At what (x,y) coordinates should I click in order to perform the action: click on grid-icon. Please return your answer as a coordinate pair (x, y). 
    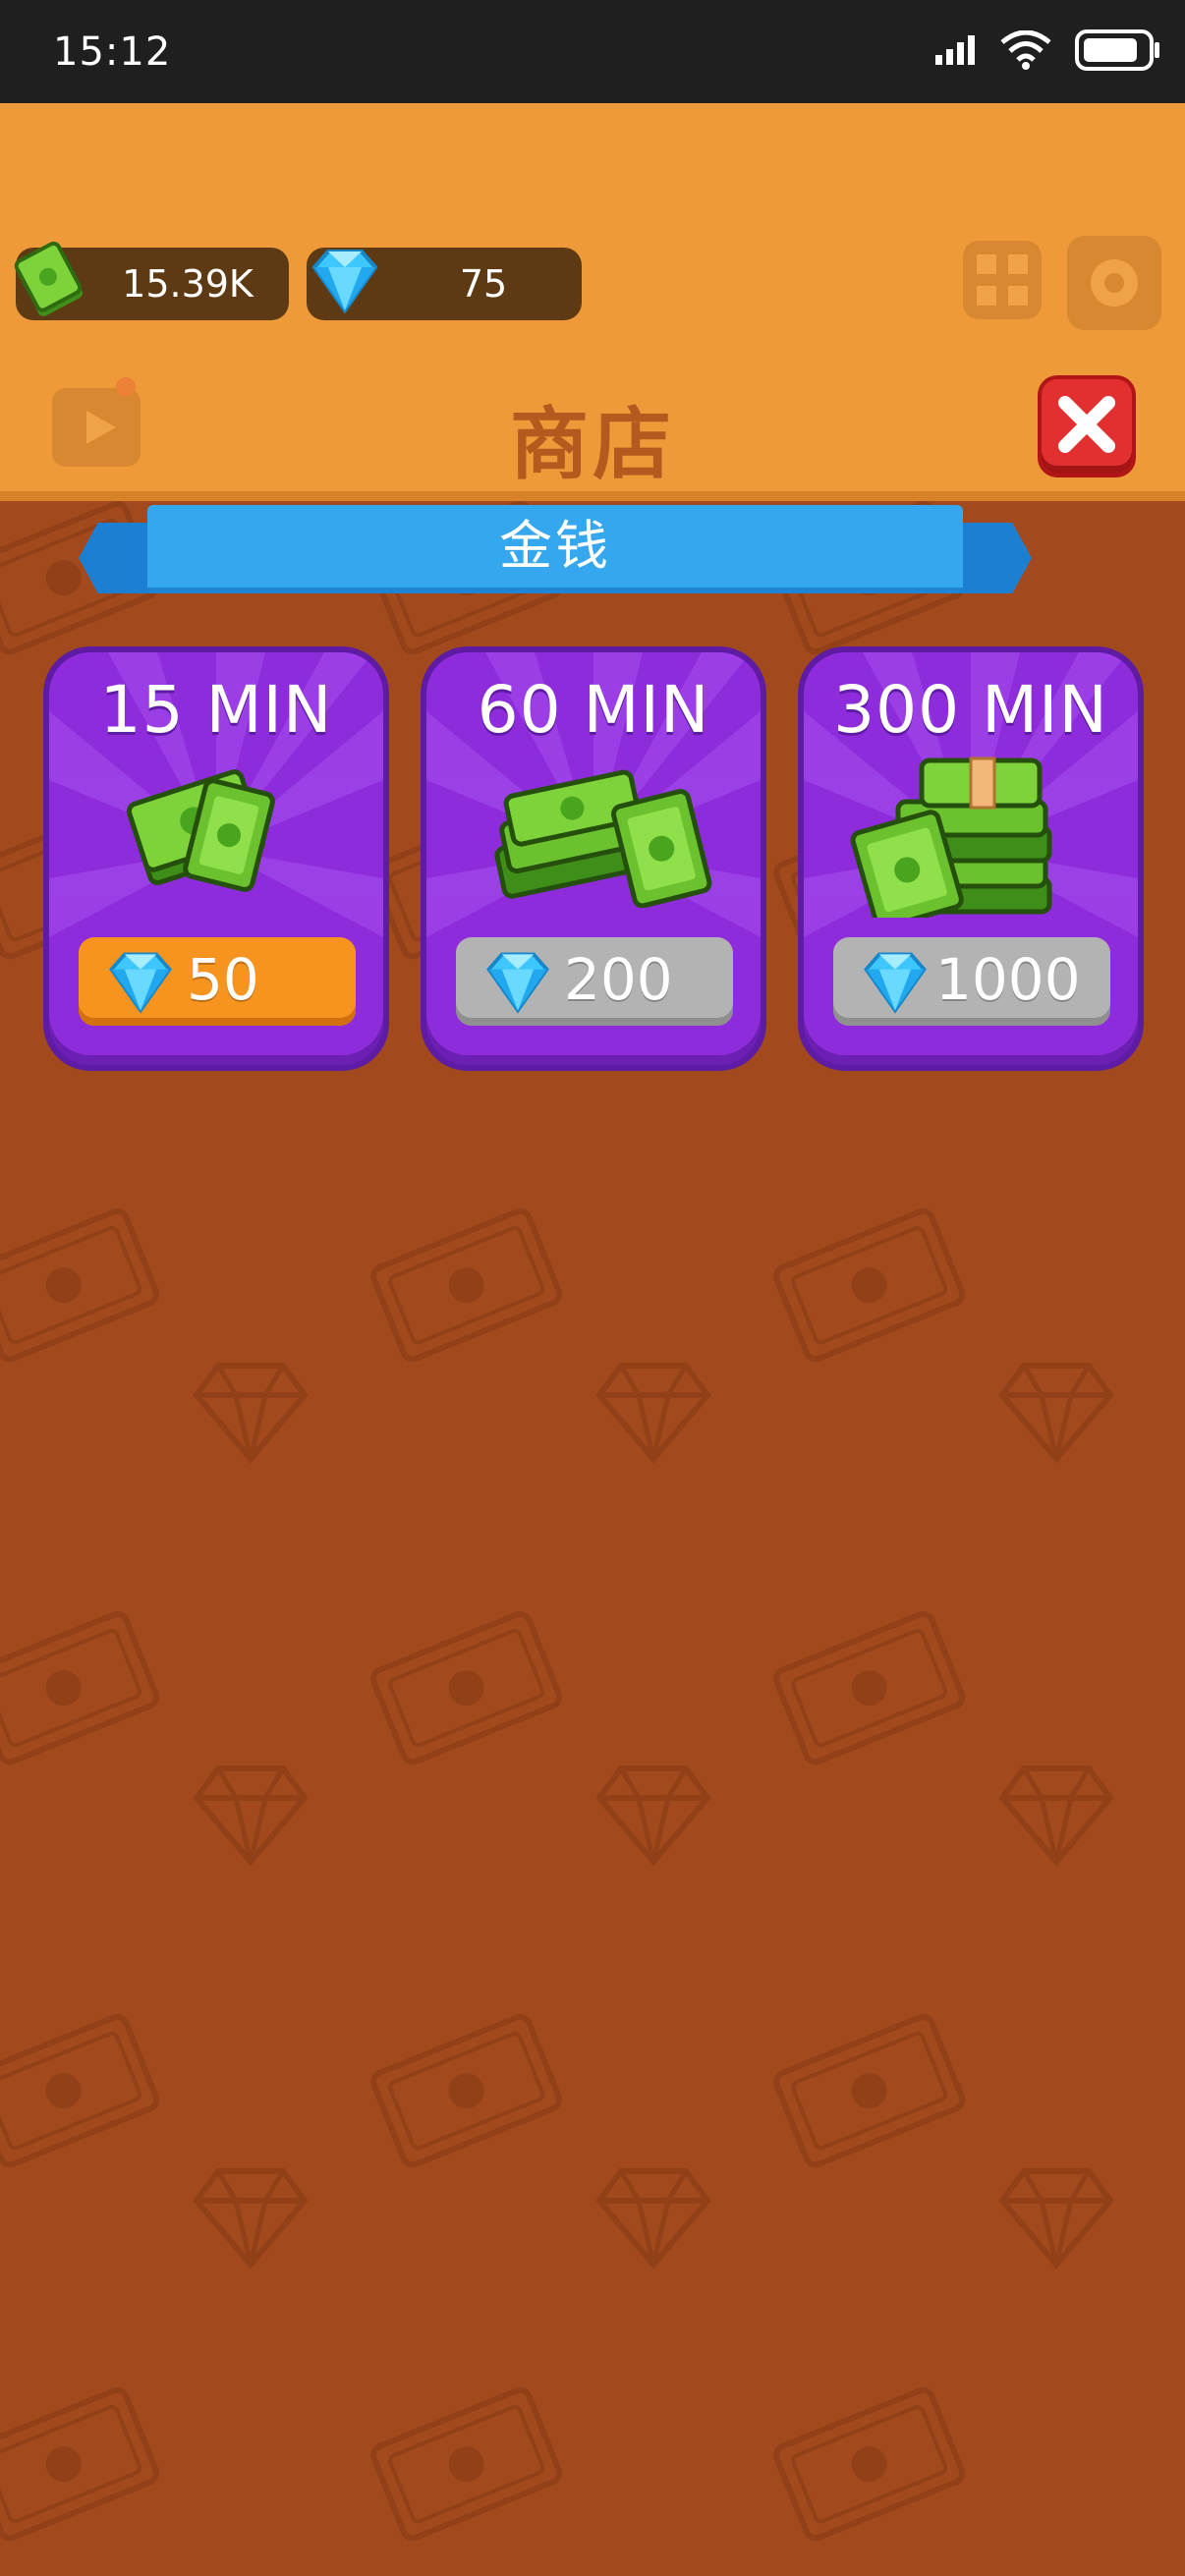
    Looking at the image, I should click on (1003, 282).